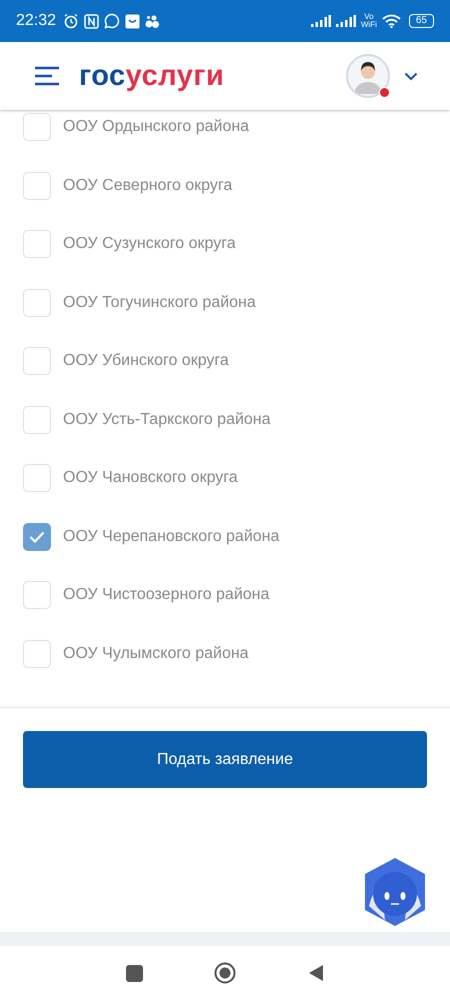 This screenshot has width=450, height=1000. I want to click on menu-icon, so click(47, 76).